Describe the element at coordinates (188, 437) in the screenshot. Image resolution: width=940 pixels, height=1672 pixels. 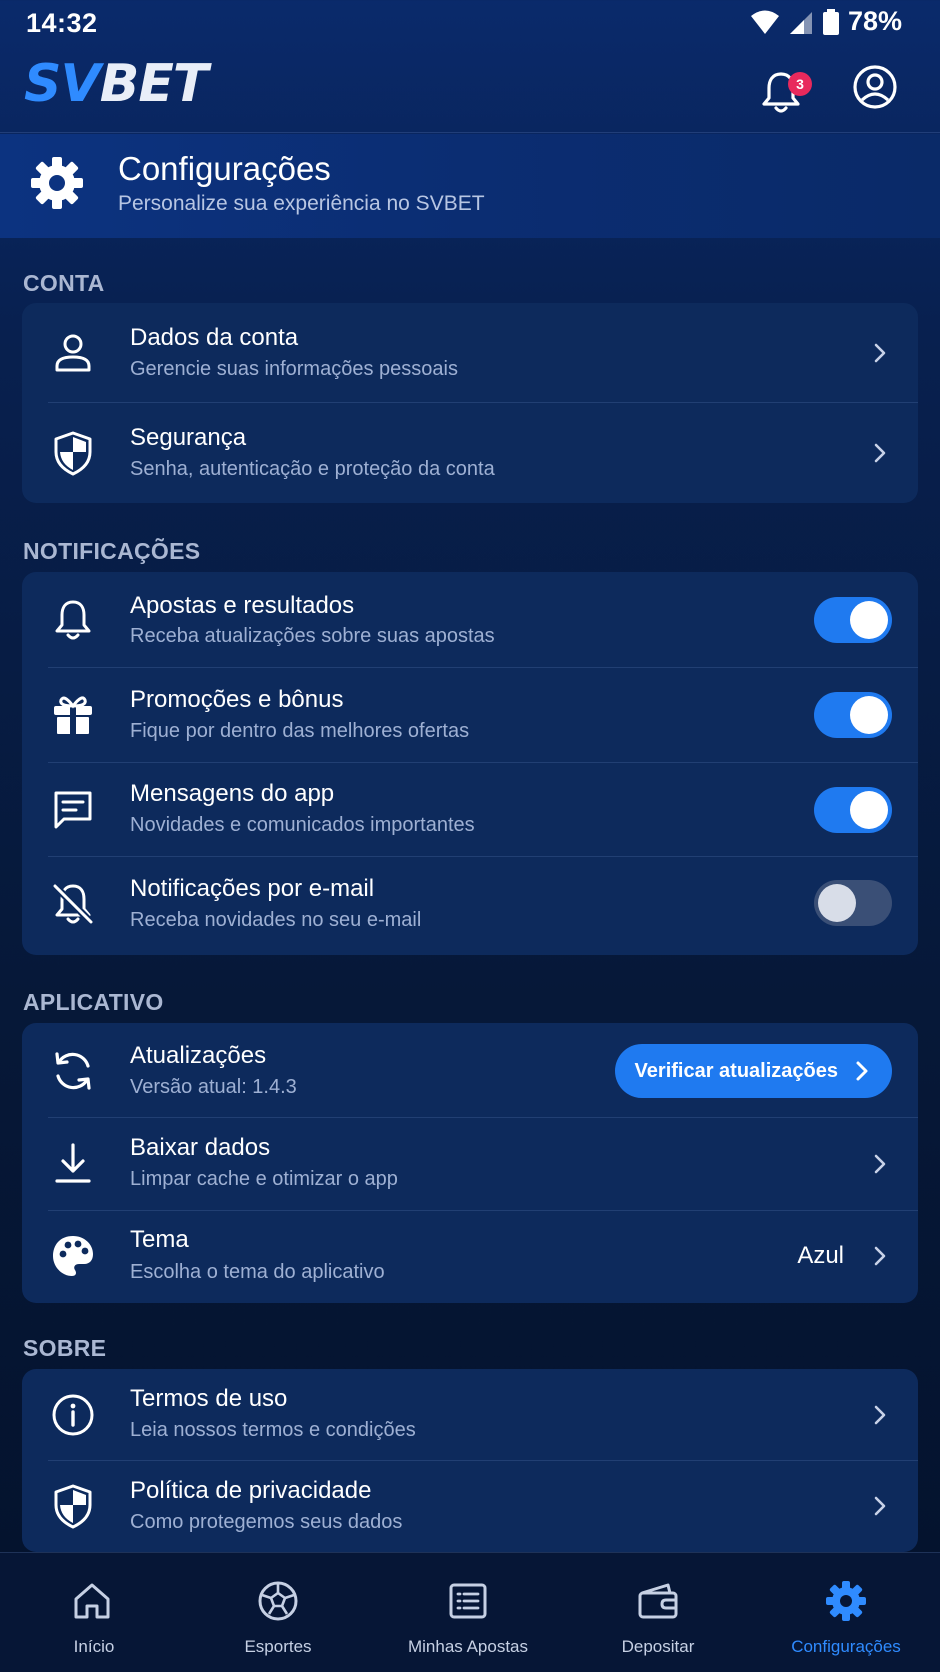
I see `row-title: Segurança` at that location.